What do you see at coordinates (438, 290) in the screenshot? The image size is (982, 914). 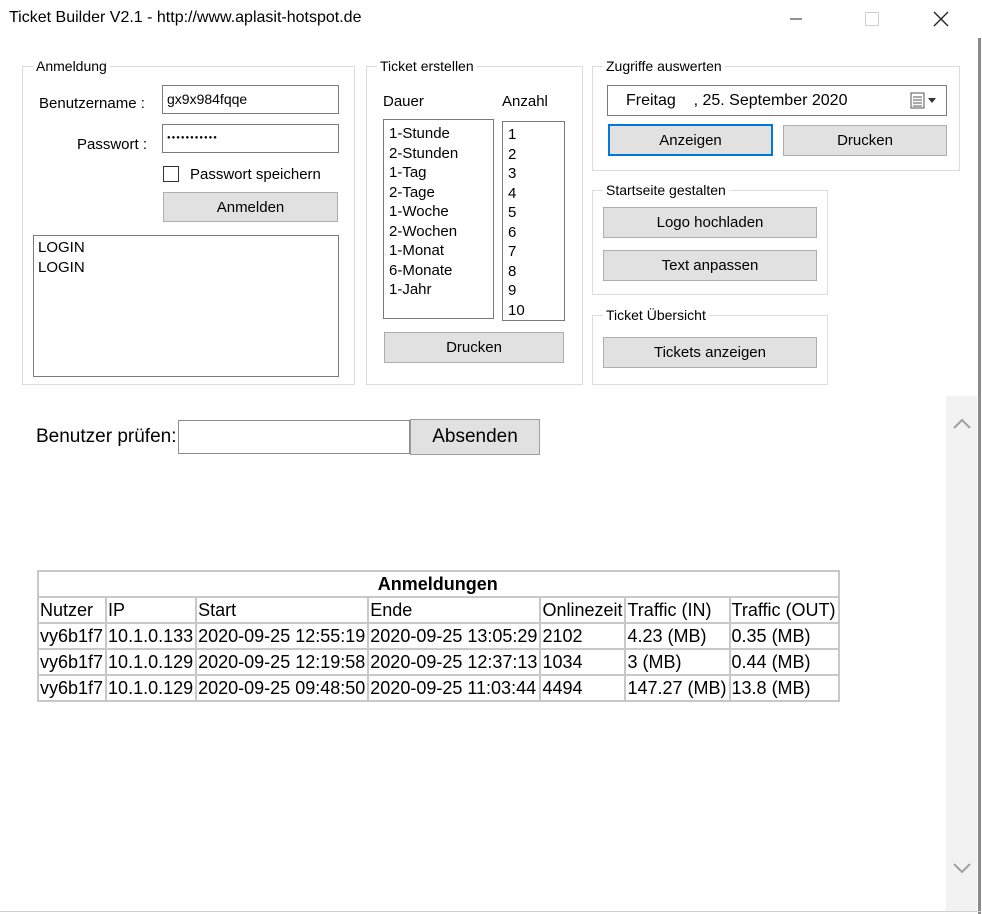 I see `duration-item: 1-Jahr` at bounding box center [438, 290].